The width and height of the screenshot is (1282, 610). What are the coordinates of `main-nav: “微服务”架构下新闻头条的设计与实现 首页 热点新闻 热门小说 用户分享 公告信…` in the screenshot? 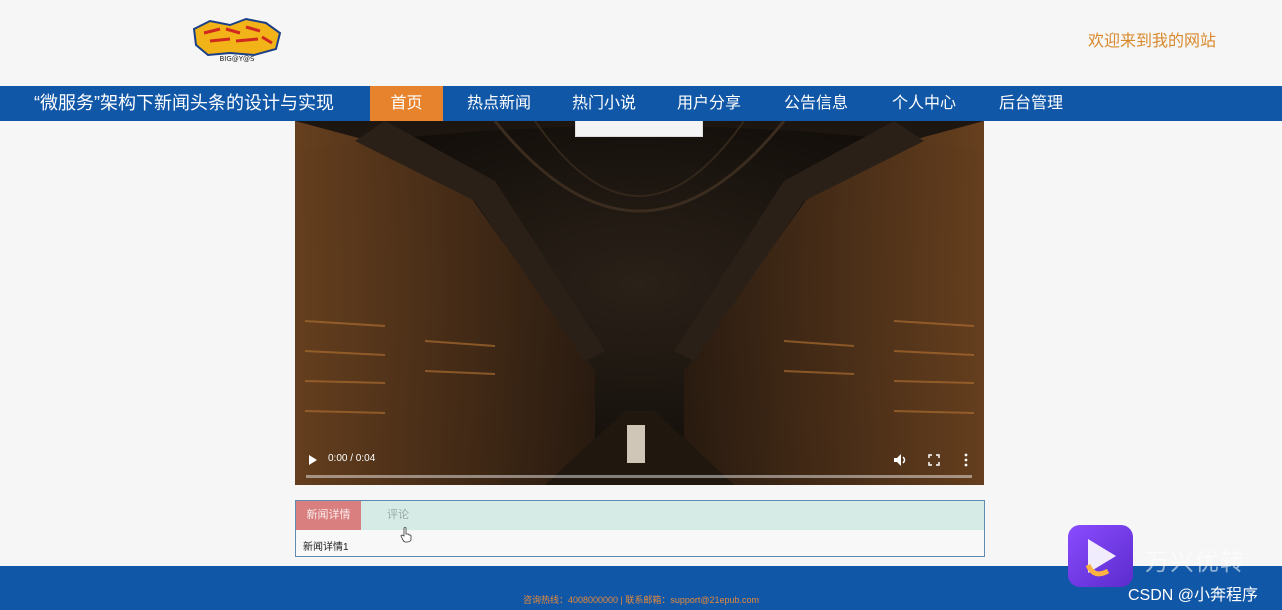 It's located at (641, 103).